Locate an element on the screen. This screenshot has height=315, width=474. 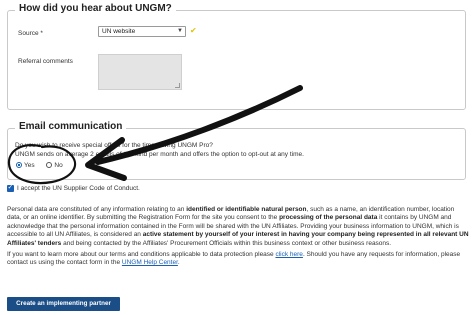
email-legend: Email communication is located at coordinates (71, 126).